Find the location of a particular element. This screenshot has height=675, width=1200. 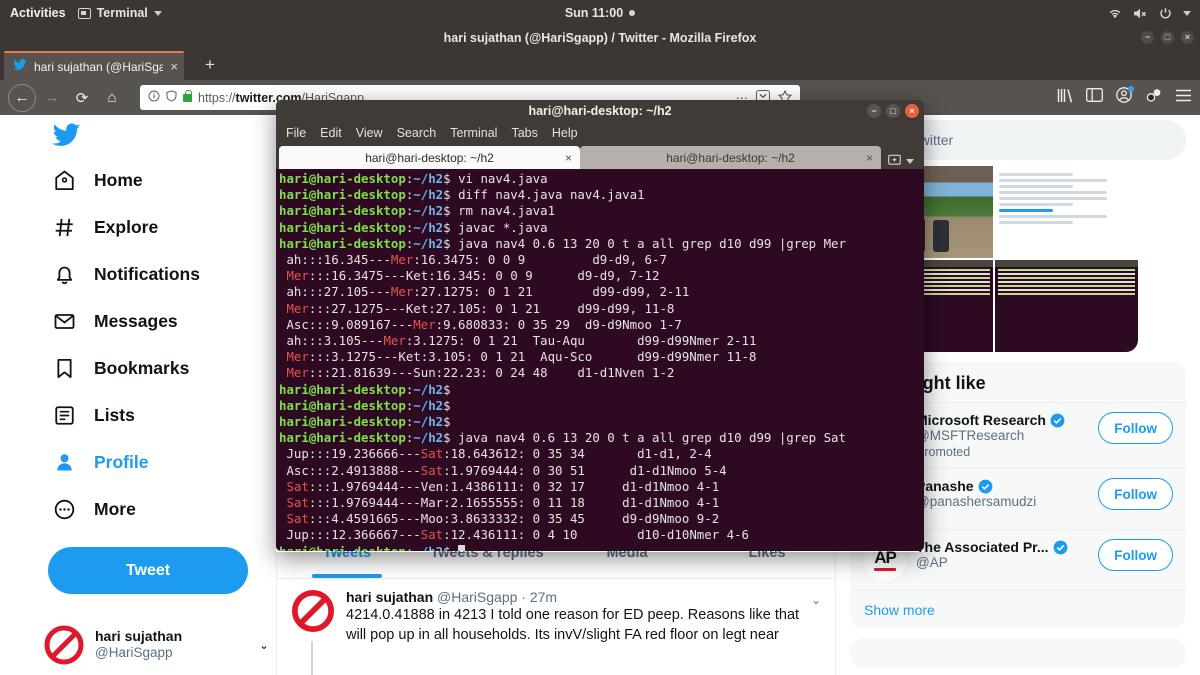

terminal-line: hari@hari-desktop:~/h2$ is located at coordinates (365, 422).